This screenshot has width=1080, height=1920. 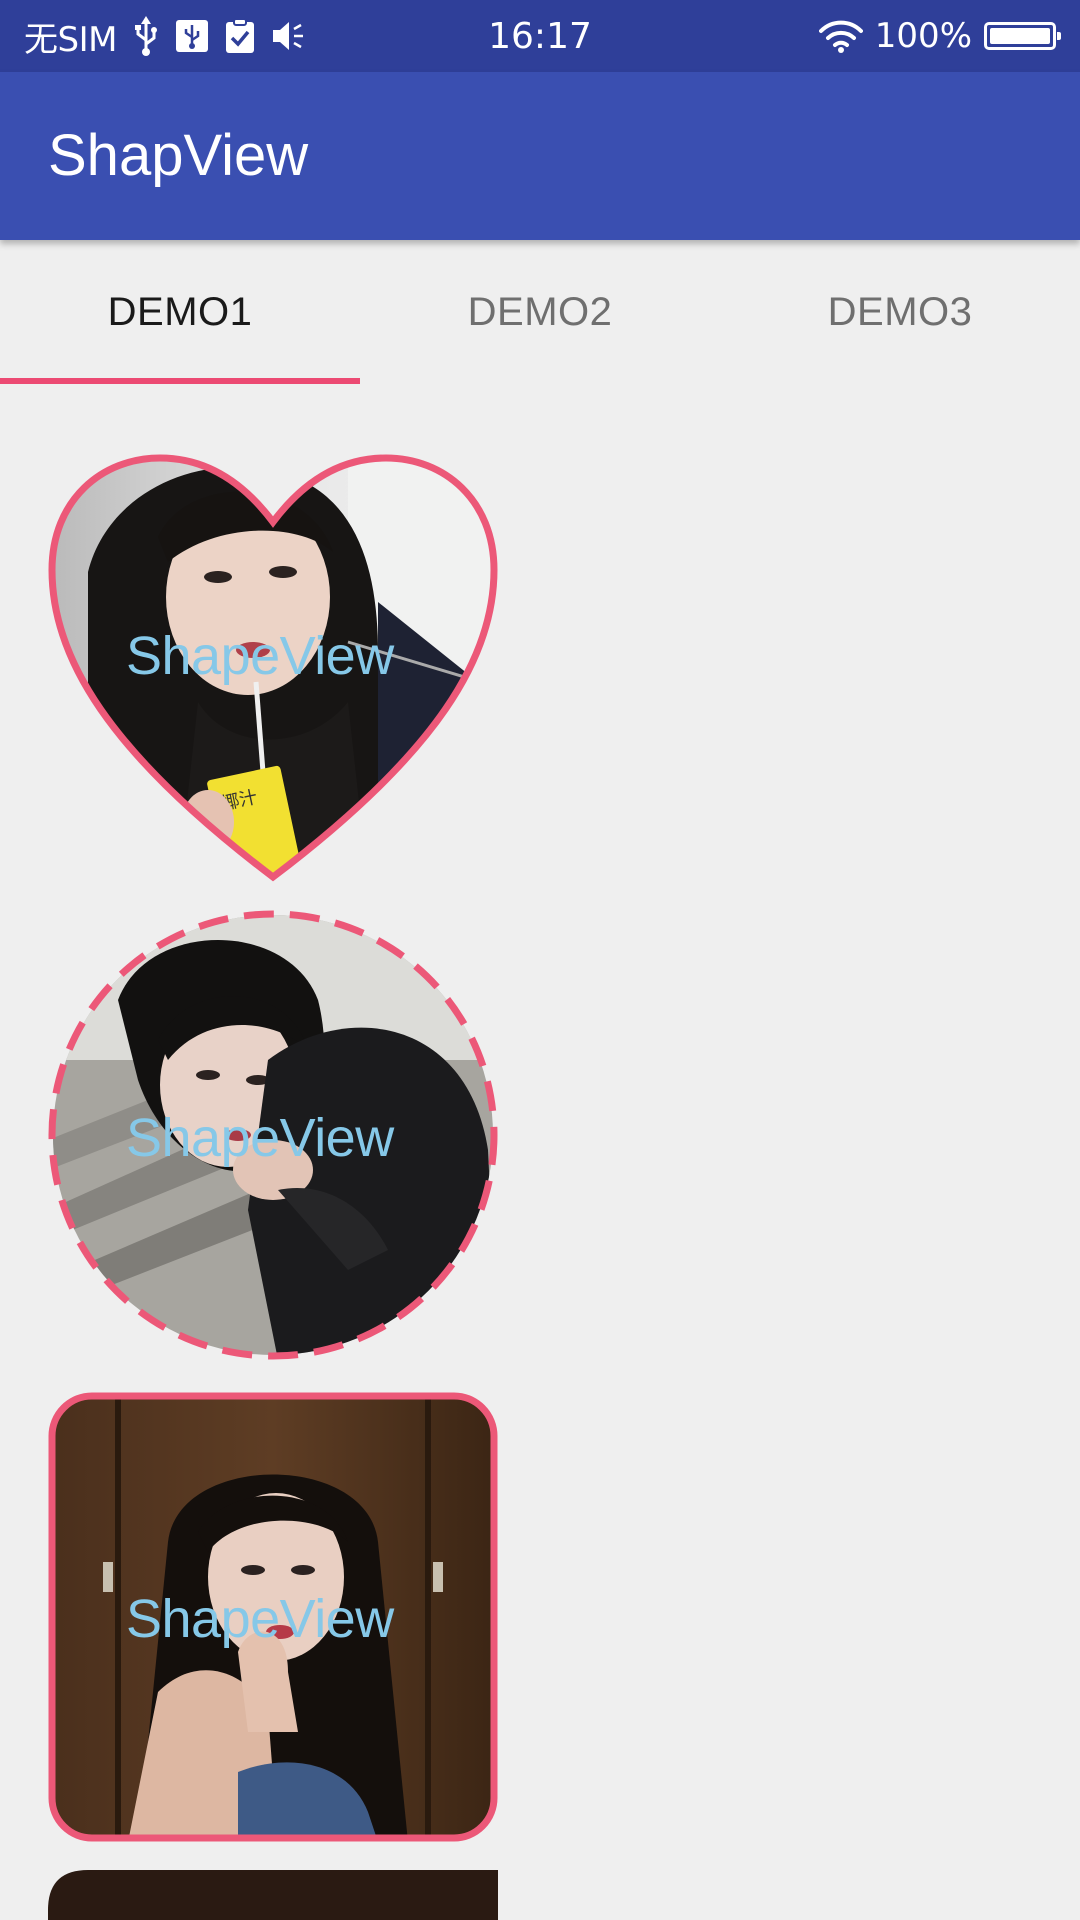 What do you see at coordinates (273, 1895) in the screenshot?
I see `partial-shape-view` at bounding box center [273, 1895].